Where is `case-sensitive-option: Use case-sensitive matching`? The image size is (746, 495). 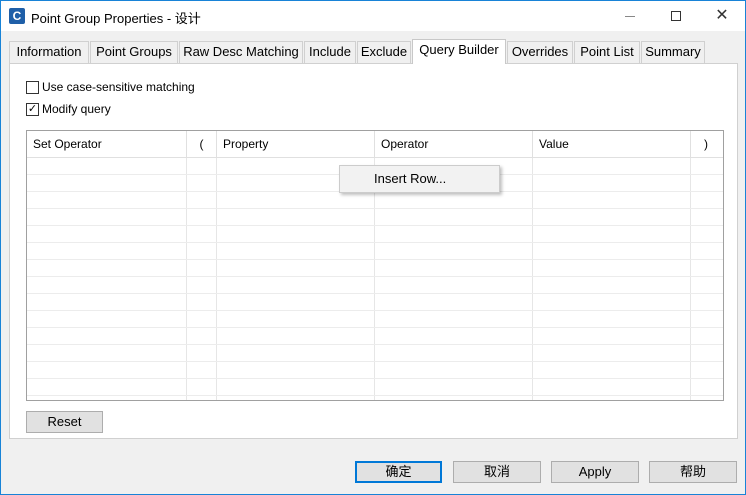
case-sensitive-option: Use case-sensitive matching is located at coordinates (110, 87).